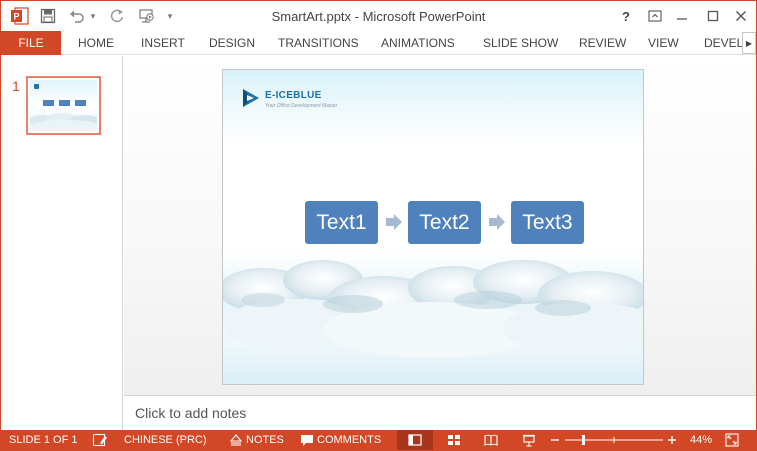 Image resolution: width=757 pixels, height=451 pixels. What do you see at coordinates (415, 440) in the screenshot?
I see `normal-view-icon` at bounding box center [415, 440].